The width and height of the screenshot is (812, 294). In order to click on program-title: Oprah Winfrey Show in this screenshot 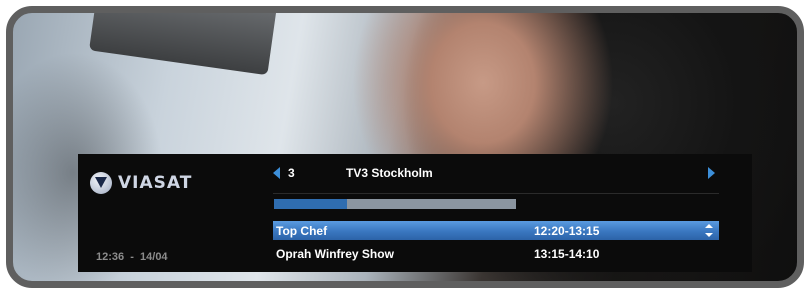, I will do `click(335, 253)`.